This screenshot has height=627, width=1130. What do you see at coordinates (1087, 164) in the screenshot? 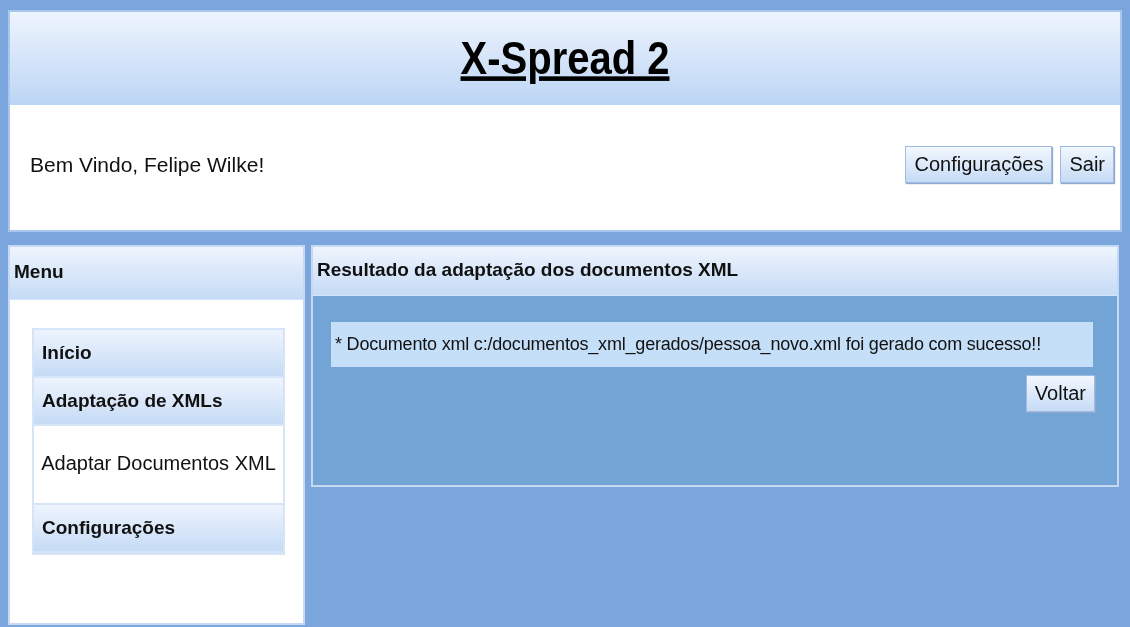
I see `header-button: Sair` at bounding box center [1087, 164].